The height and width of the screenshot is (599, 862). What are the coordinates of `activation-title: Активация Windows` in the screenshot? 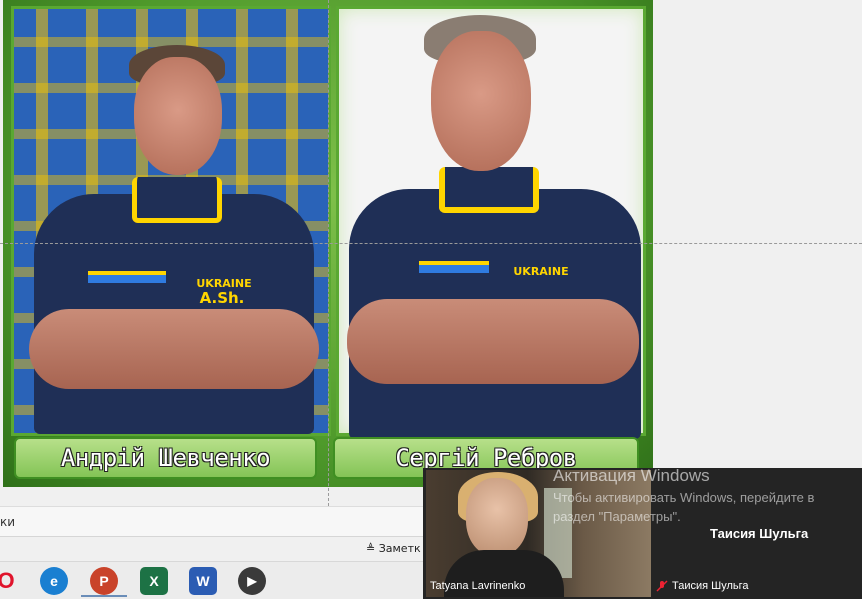 It's located at (631, 475).